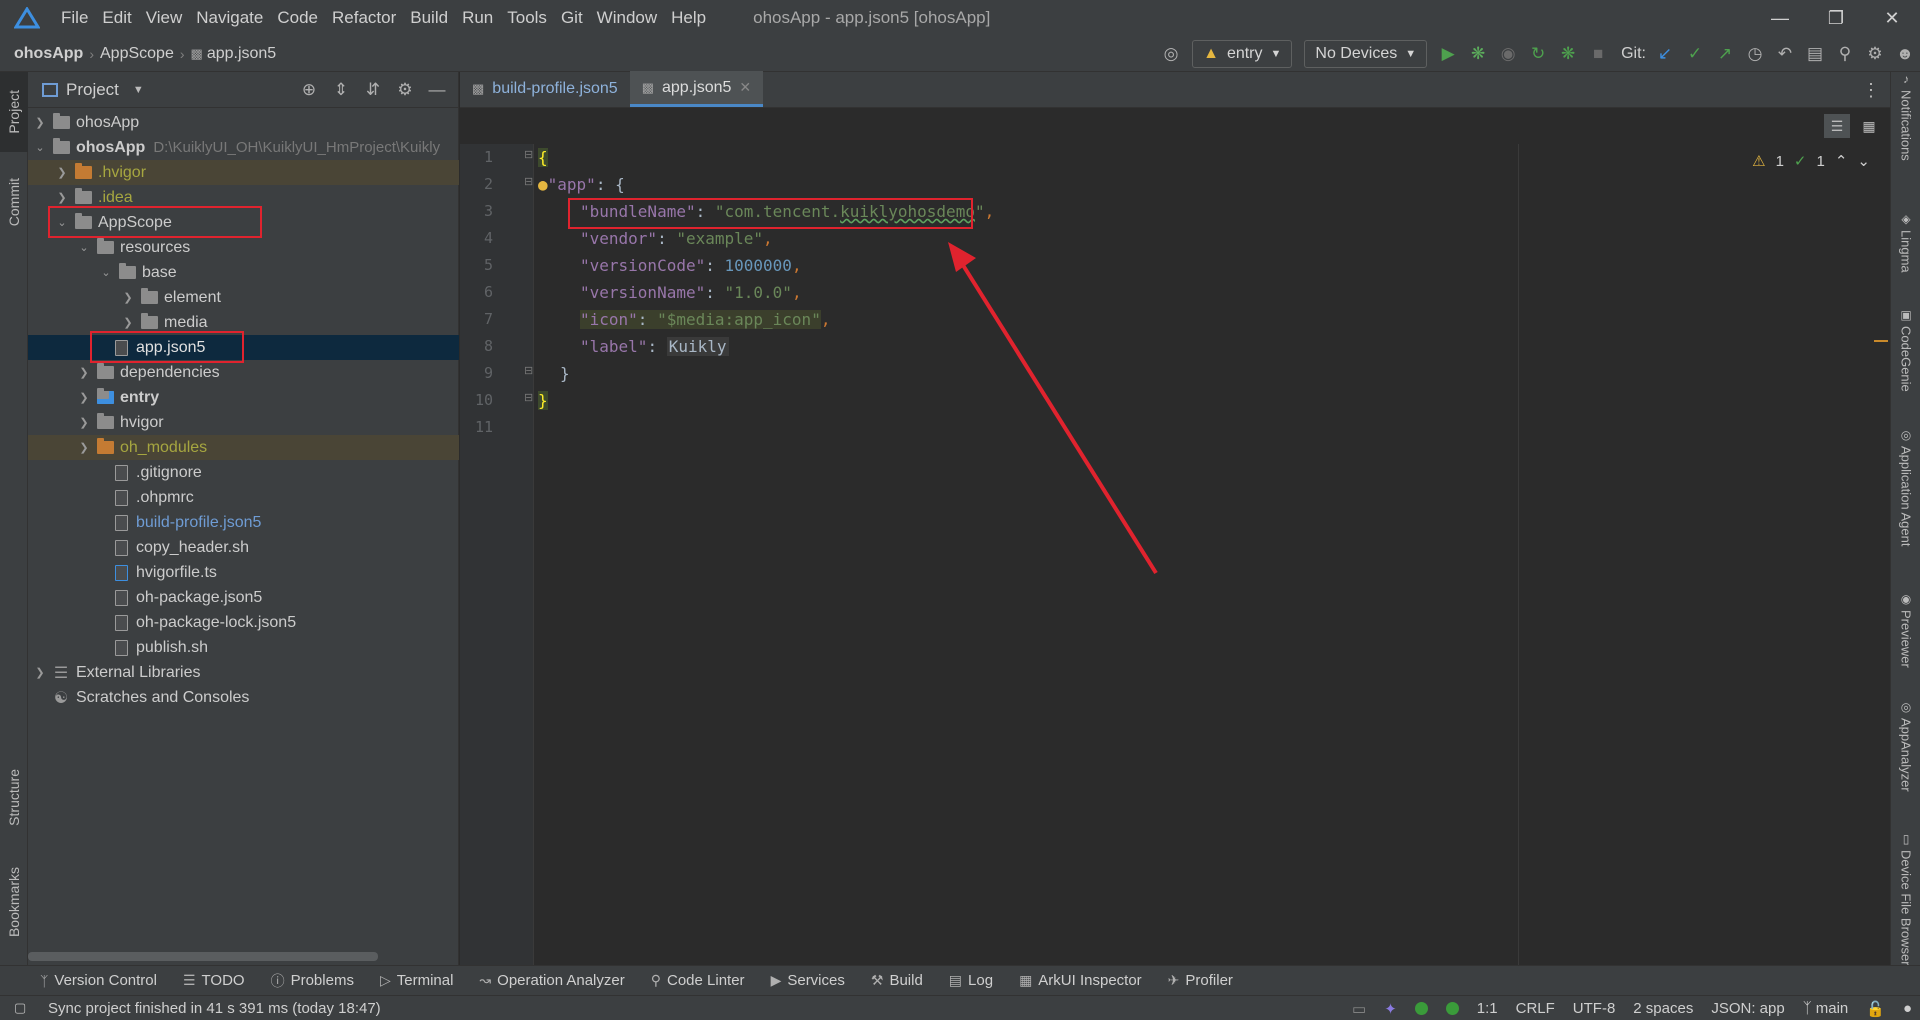 The image size is (1920, 1020). Describe the element at coordinates (138, 90) in the screenshot. I see `chevron-down-icon: ▼` at that location.